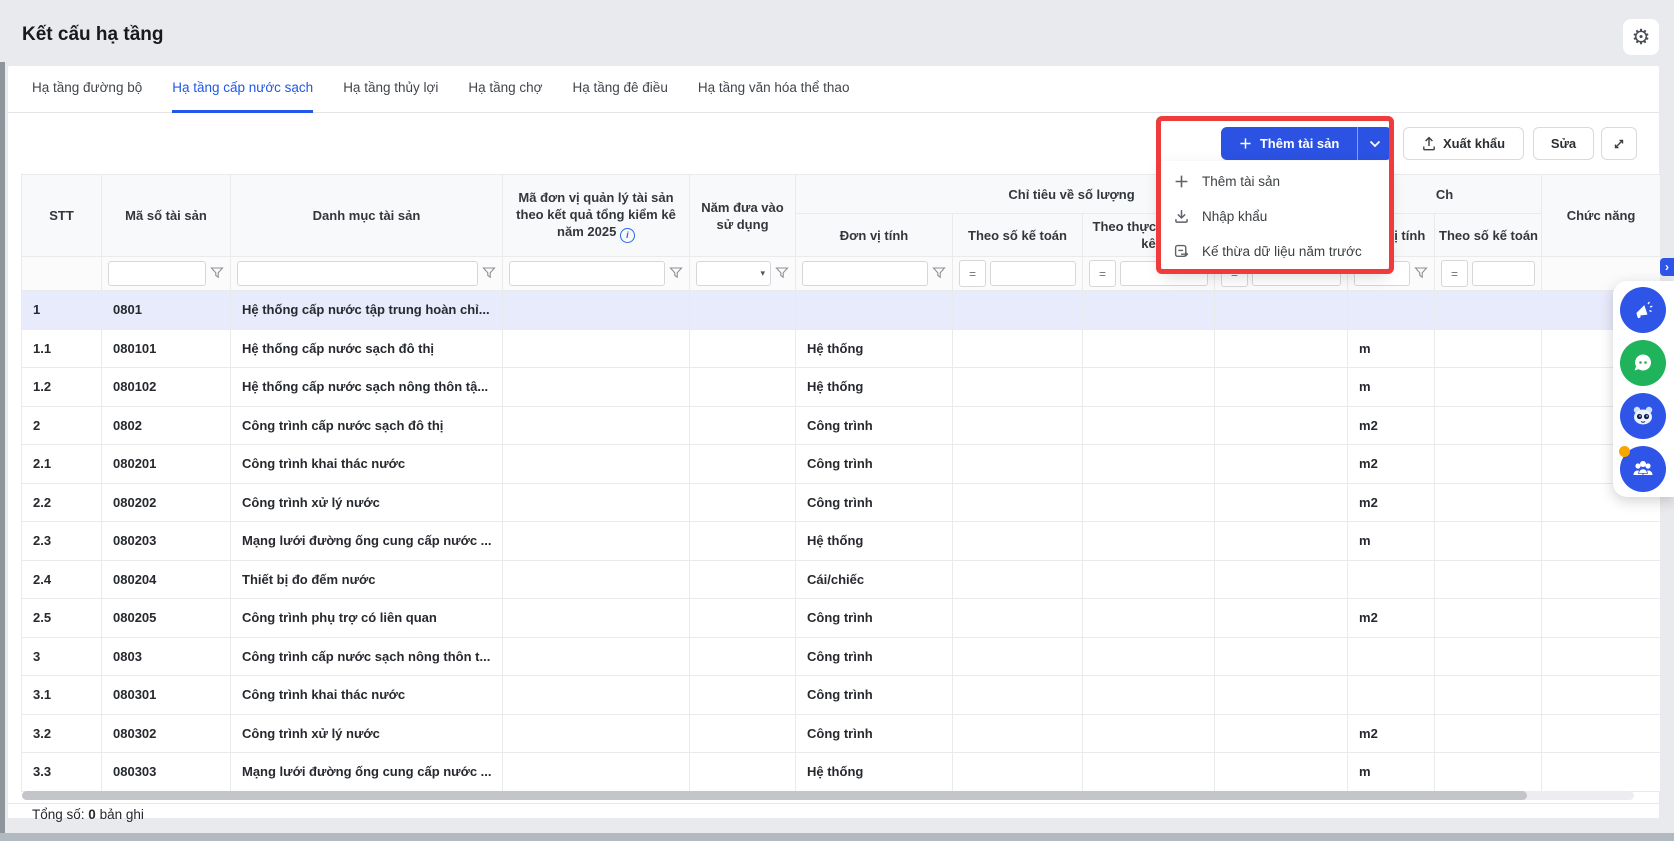 The image size is (1674, 841). Describe the element at coordinates (1643, 416) in the screenshot. I see `assistant-bot-fab` at that location.